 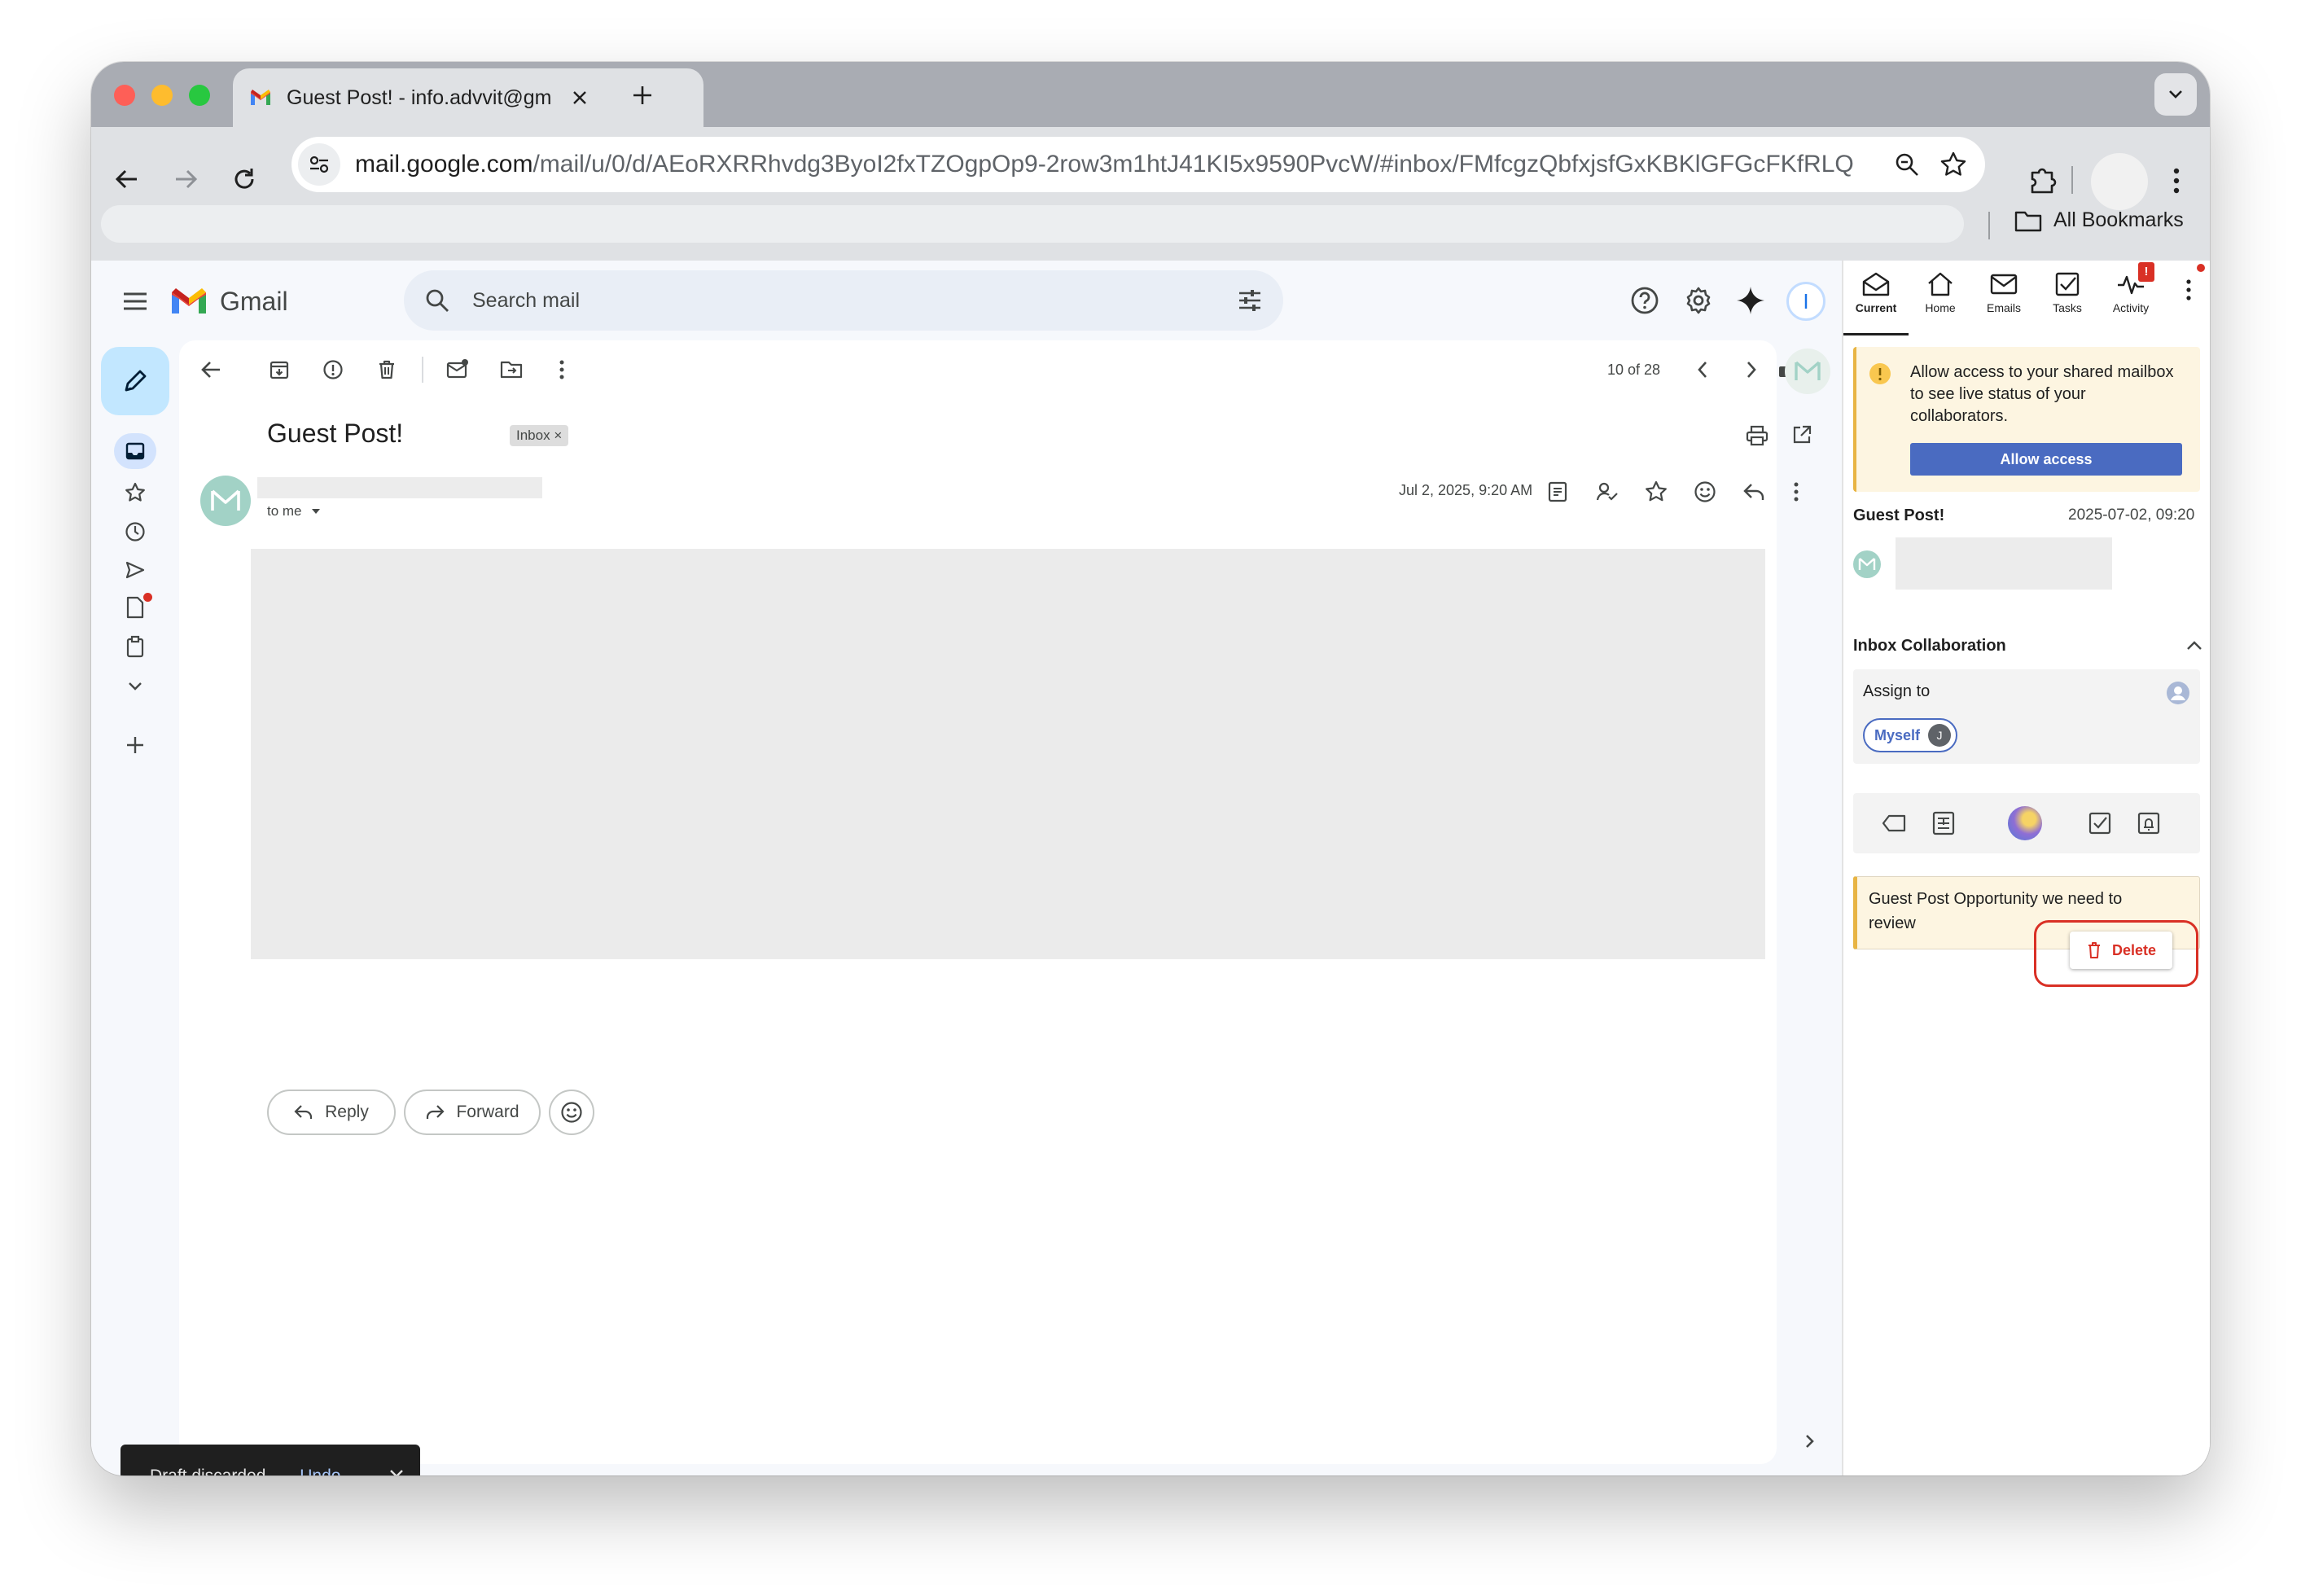 What do you see at coordinates (1644, 300) in the screenshot?
I see `help-icon` at bounding box center [1644, 300].